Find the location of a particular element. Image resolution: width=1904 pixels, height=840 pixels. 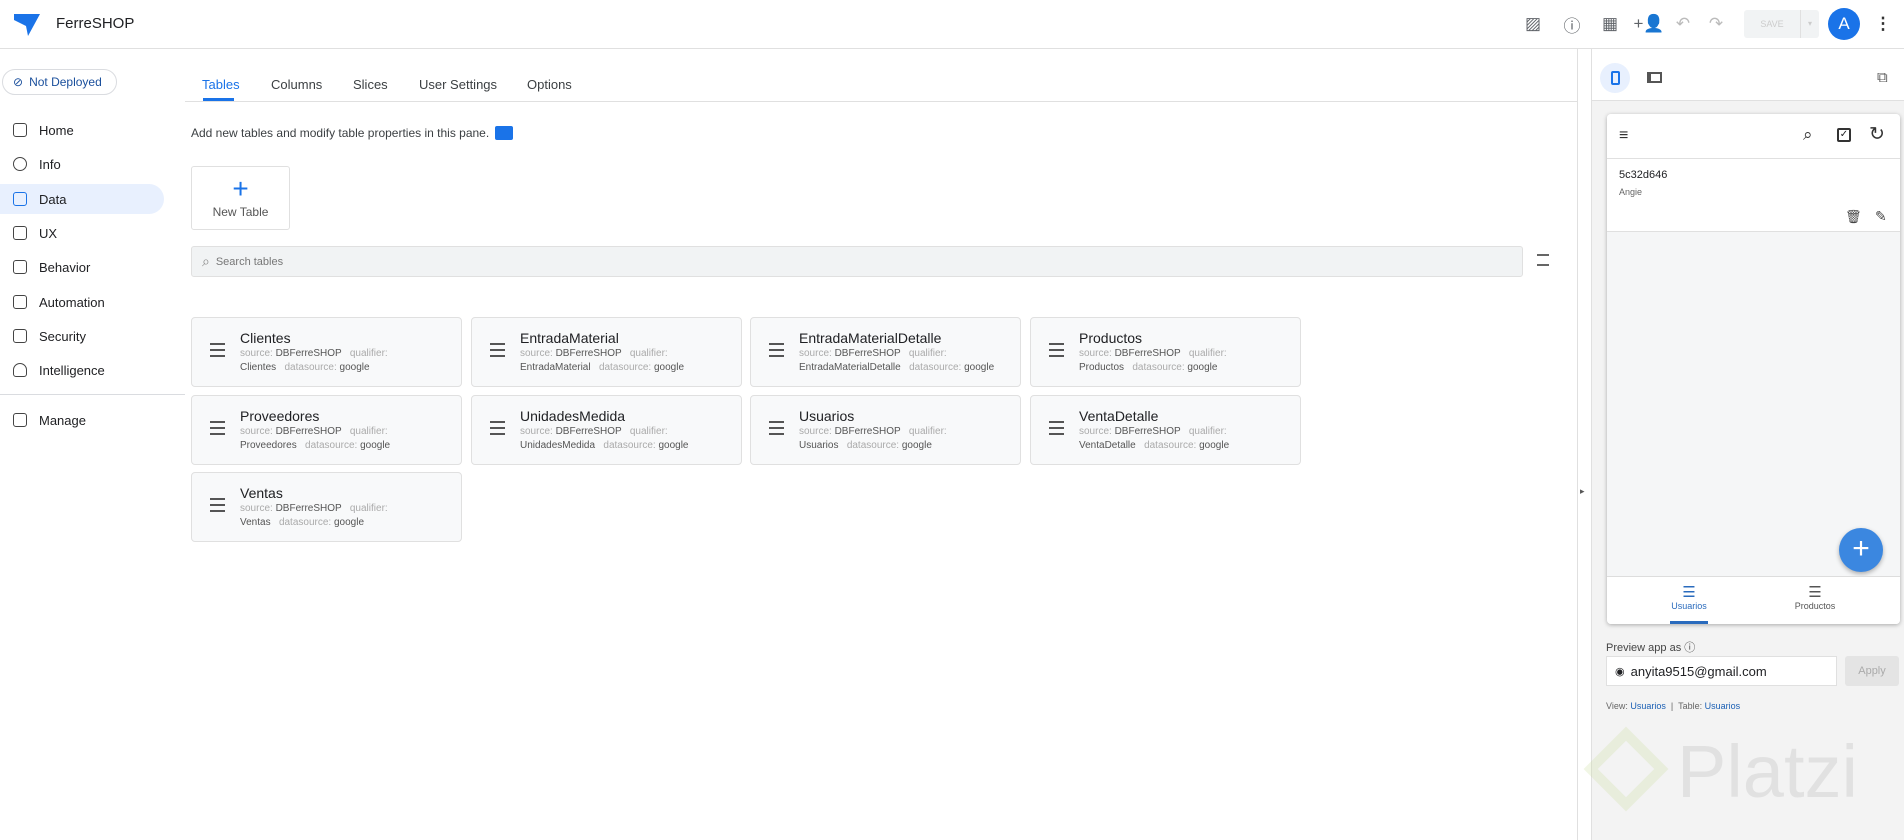

sidebar-item-label: UX is located at coordinates (48, 233).